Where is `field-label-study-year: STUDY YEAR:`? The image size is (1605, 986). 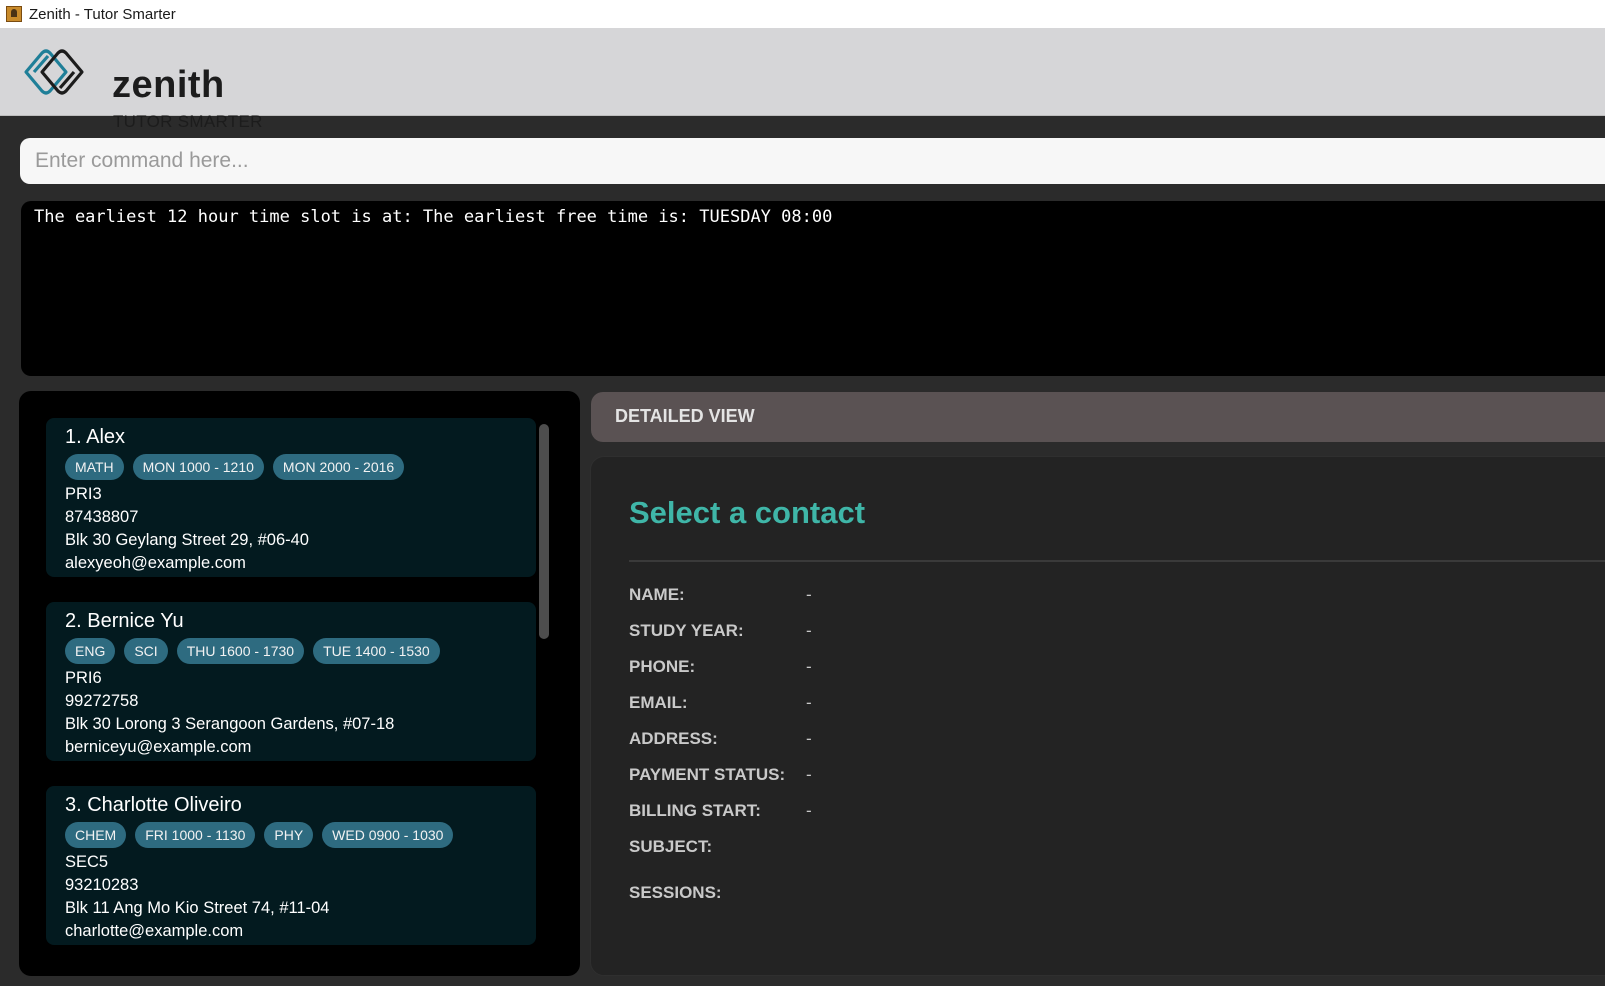
field-label-study-year: STUDY YEAR: is located at coordinates (686, 630).